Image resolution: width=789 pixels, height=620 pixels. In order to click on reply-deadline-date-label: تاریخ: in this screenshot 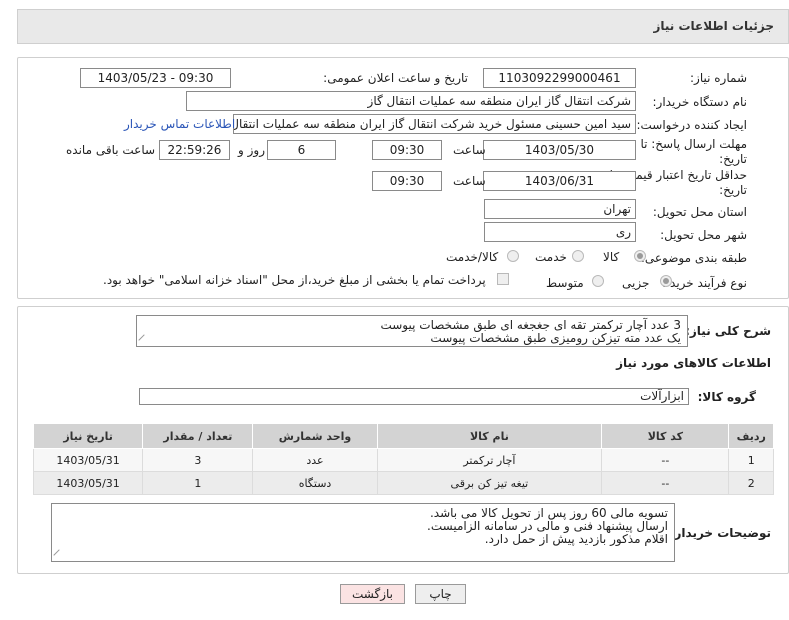, I will do `click(733, 159)`.